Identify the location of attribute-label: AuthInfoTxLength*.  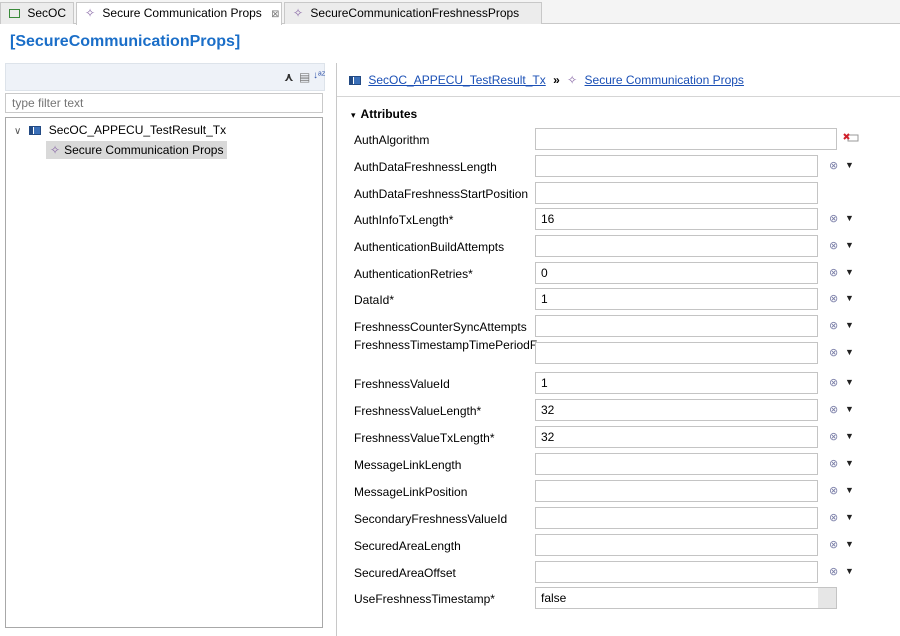
(404, 220).